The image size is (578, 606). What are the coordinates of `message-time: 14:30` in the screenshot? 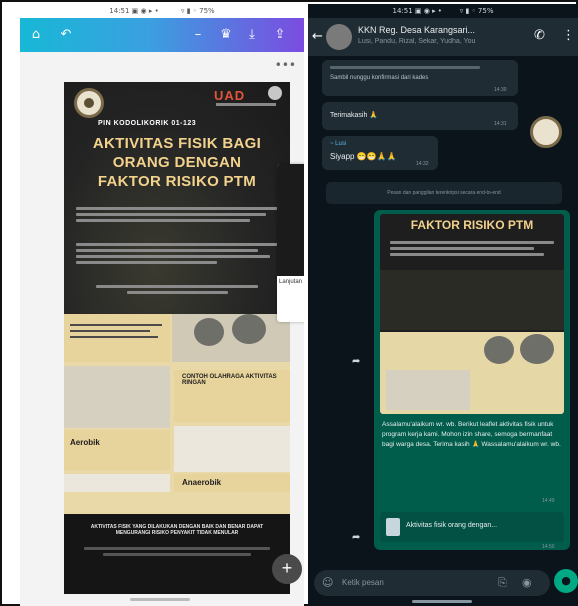 It's located at (500, 90).